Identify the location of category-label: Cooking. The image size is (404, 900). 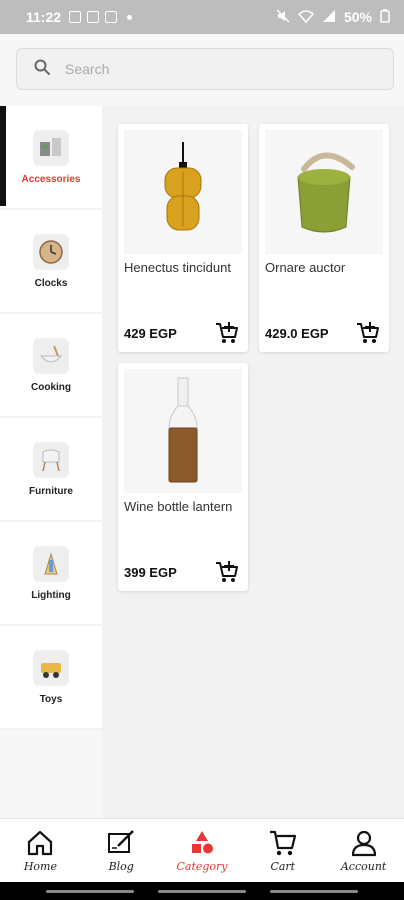
(51, 387).